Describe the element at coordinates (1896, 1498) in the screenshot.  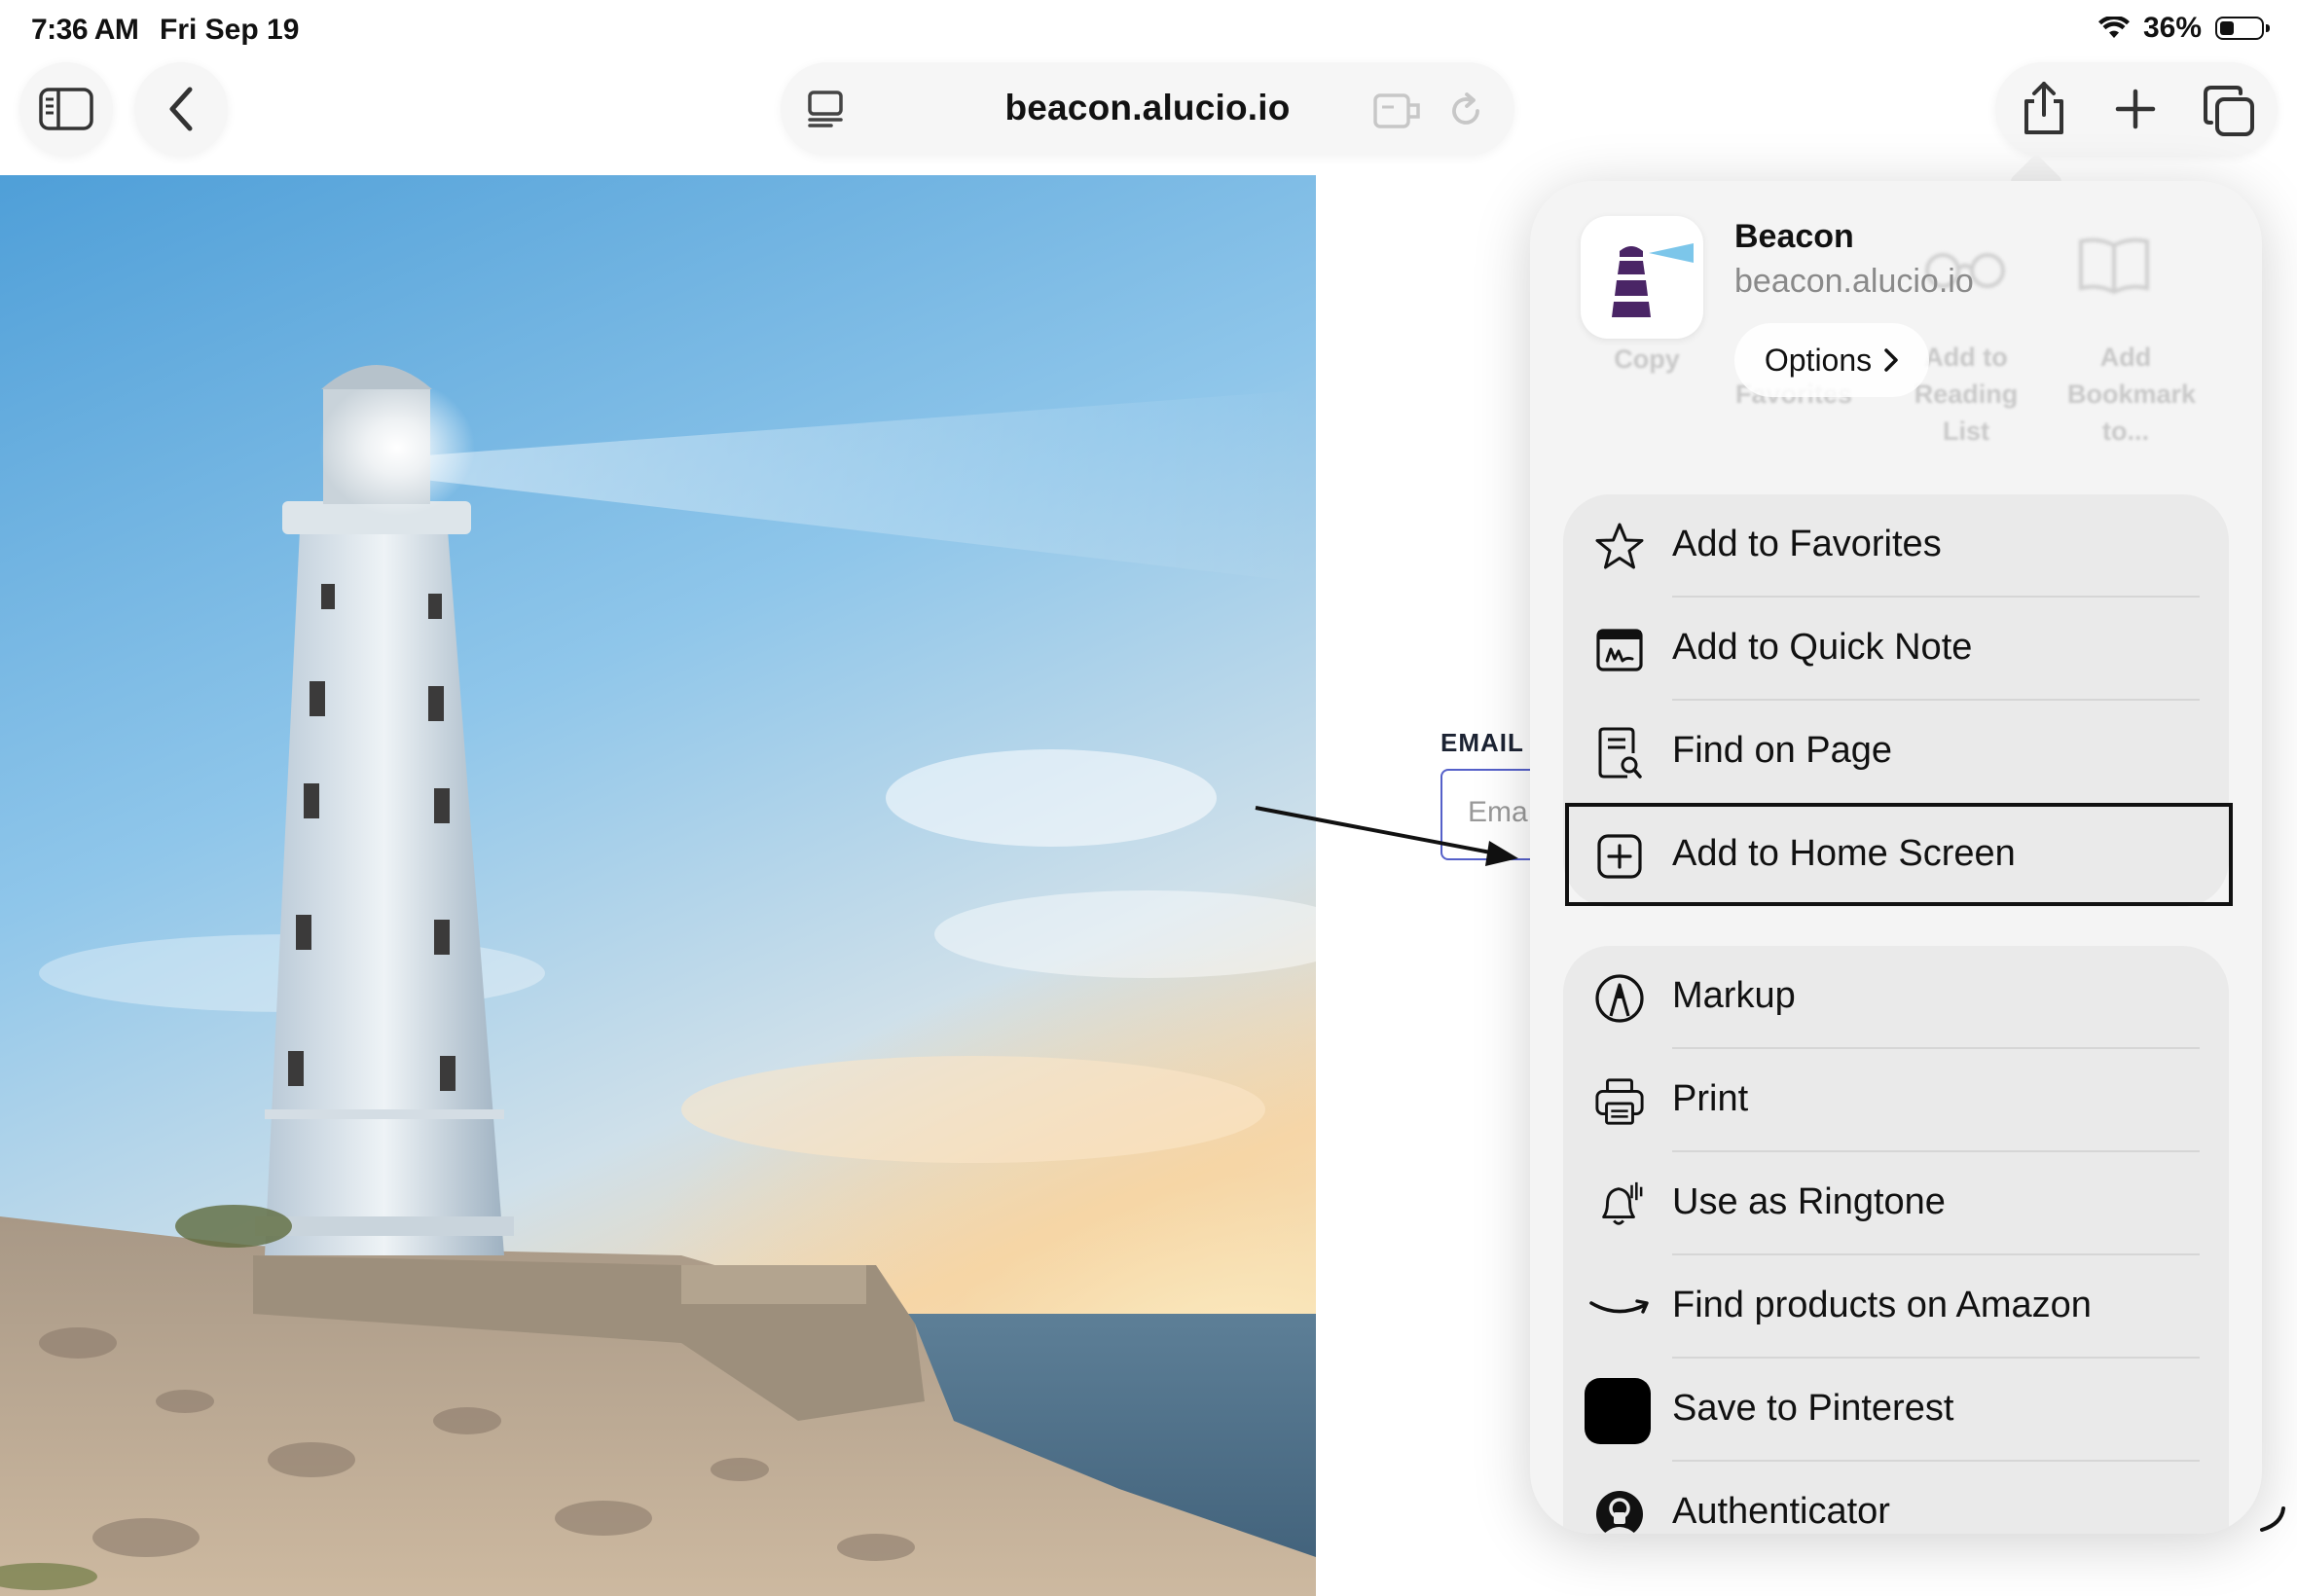
I see `menu-item-authenticator: Authenticator` at that location.